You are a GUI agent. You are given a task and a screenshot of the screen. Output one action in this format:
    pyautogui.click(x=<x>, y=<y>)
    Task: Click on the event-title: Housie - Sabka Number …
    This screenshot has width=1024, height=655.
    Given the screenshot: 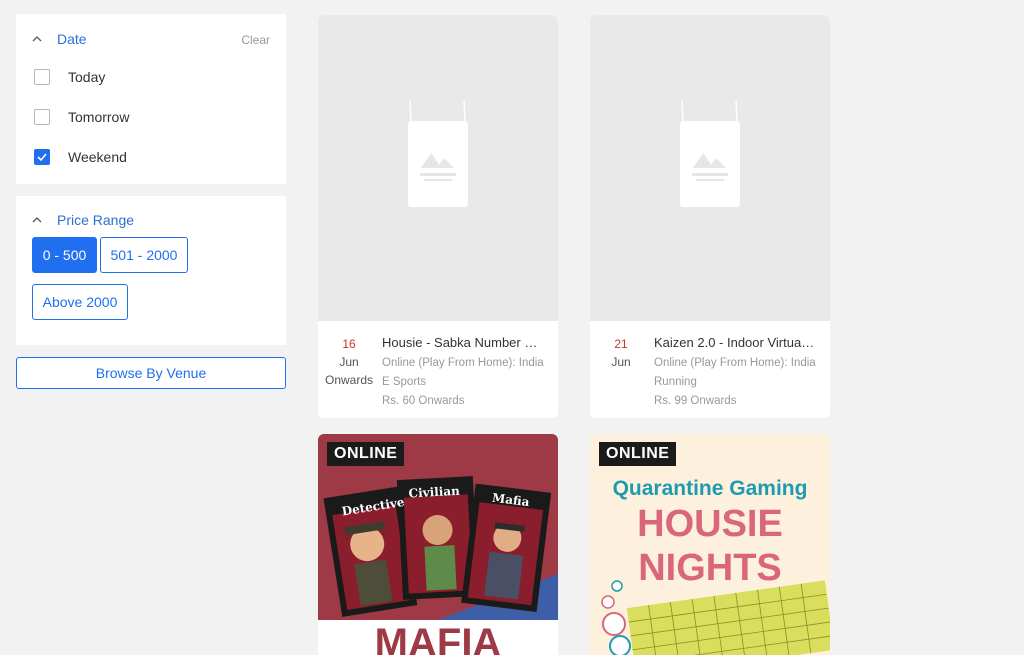 What is the action you would take?
    pyautogui.click(x=466, y=342)
    